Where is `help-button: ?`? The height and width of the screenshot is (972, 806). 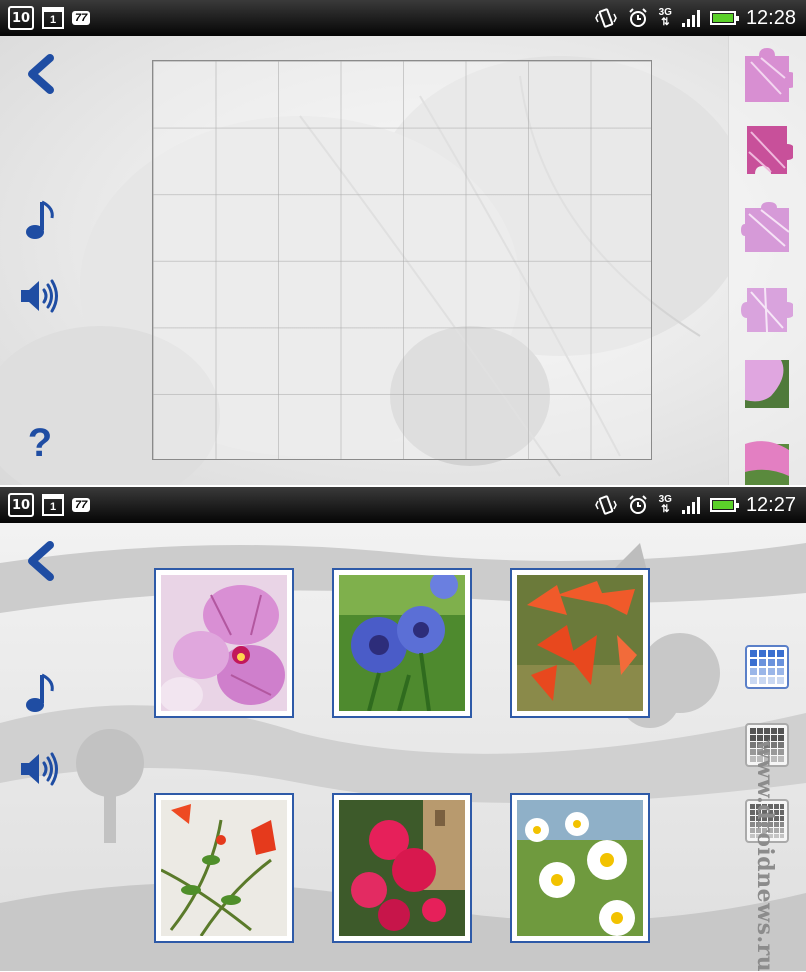 help-button: ? is located at coordinates (40, 443).